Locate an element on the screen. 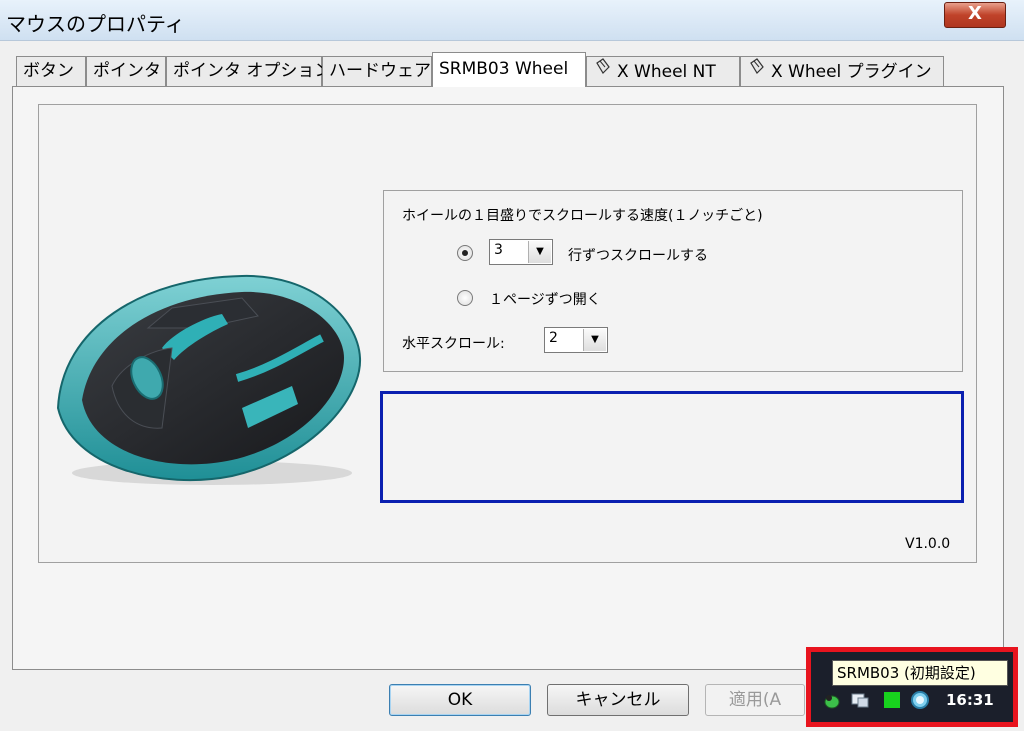 This screenshot has height=731, width=1024. lines-scroll-label: 行ずつスクロールする is located at coordinates (638, 256).